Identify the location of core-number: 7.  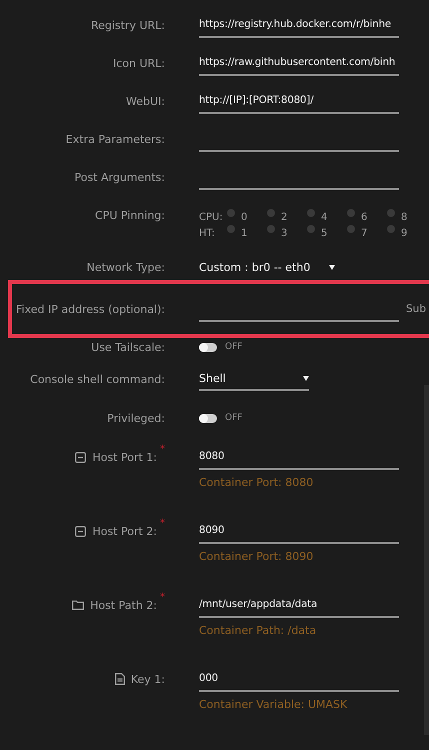
(364, 233).